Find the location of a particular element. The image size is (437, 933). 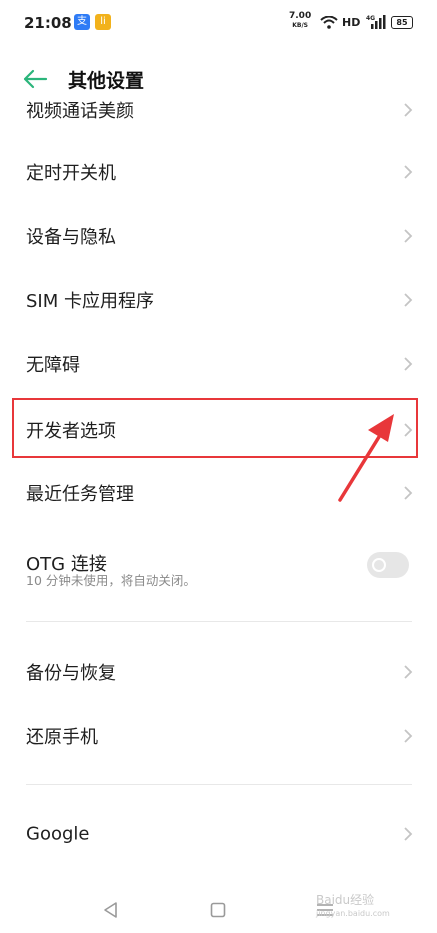

settings-item-otg: OTG 连接 10 分钟未使用，将自动关闭。 is located at coordinates (218, 566).